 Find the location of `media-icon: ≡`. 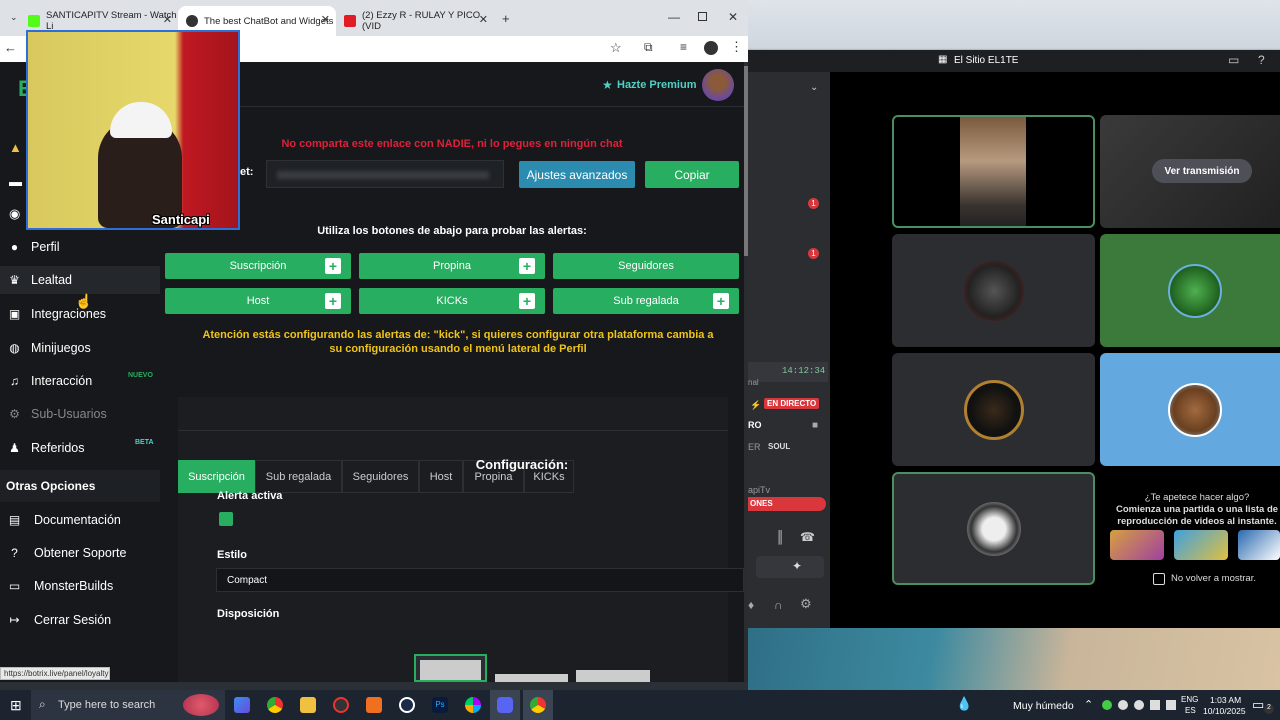

media-icon: ≡ is located at coordinates (683, 47).